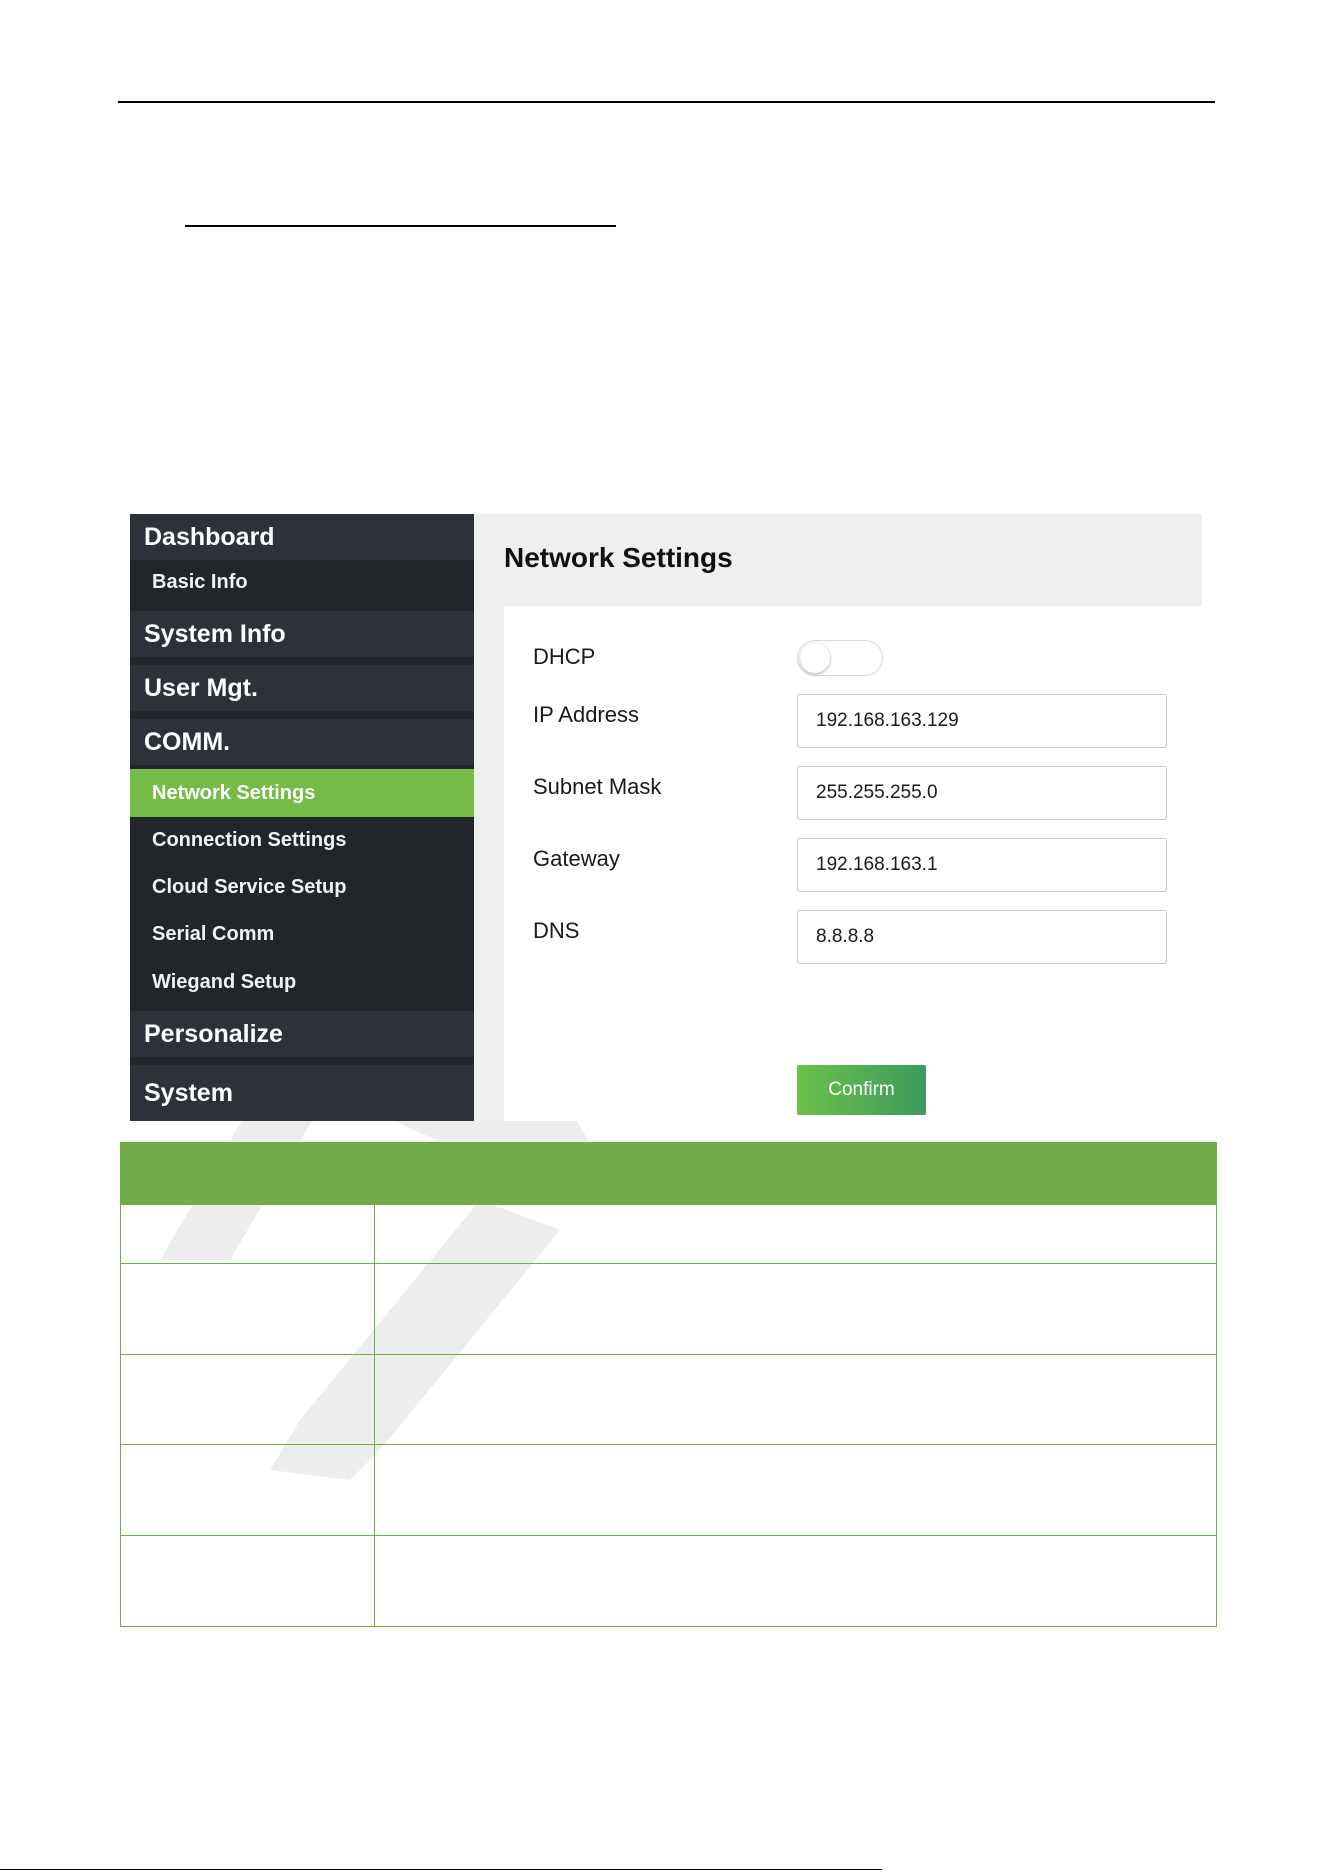  What do you see at coordinates (302, 1093) in the screenshot?
I see `sidebar-item-system: System` at bounding box center [302, 1093].